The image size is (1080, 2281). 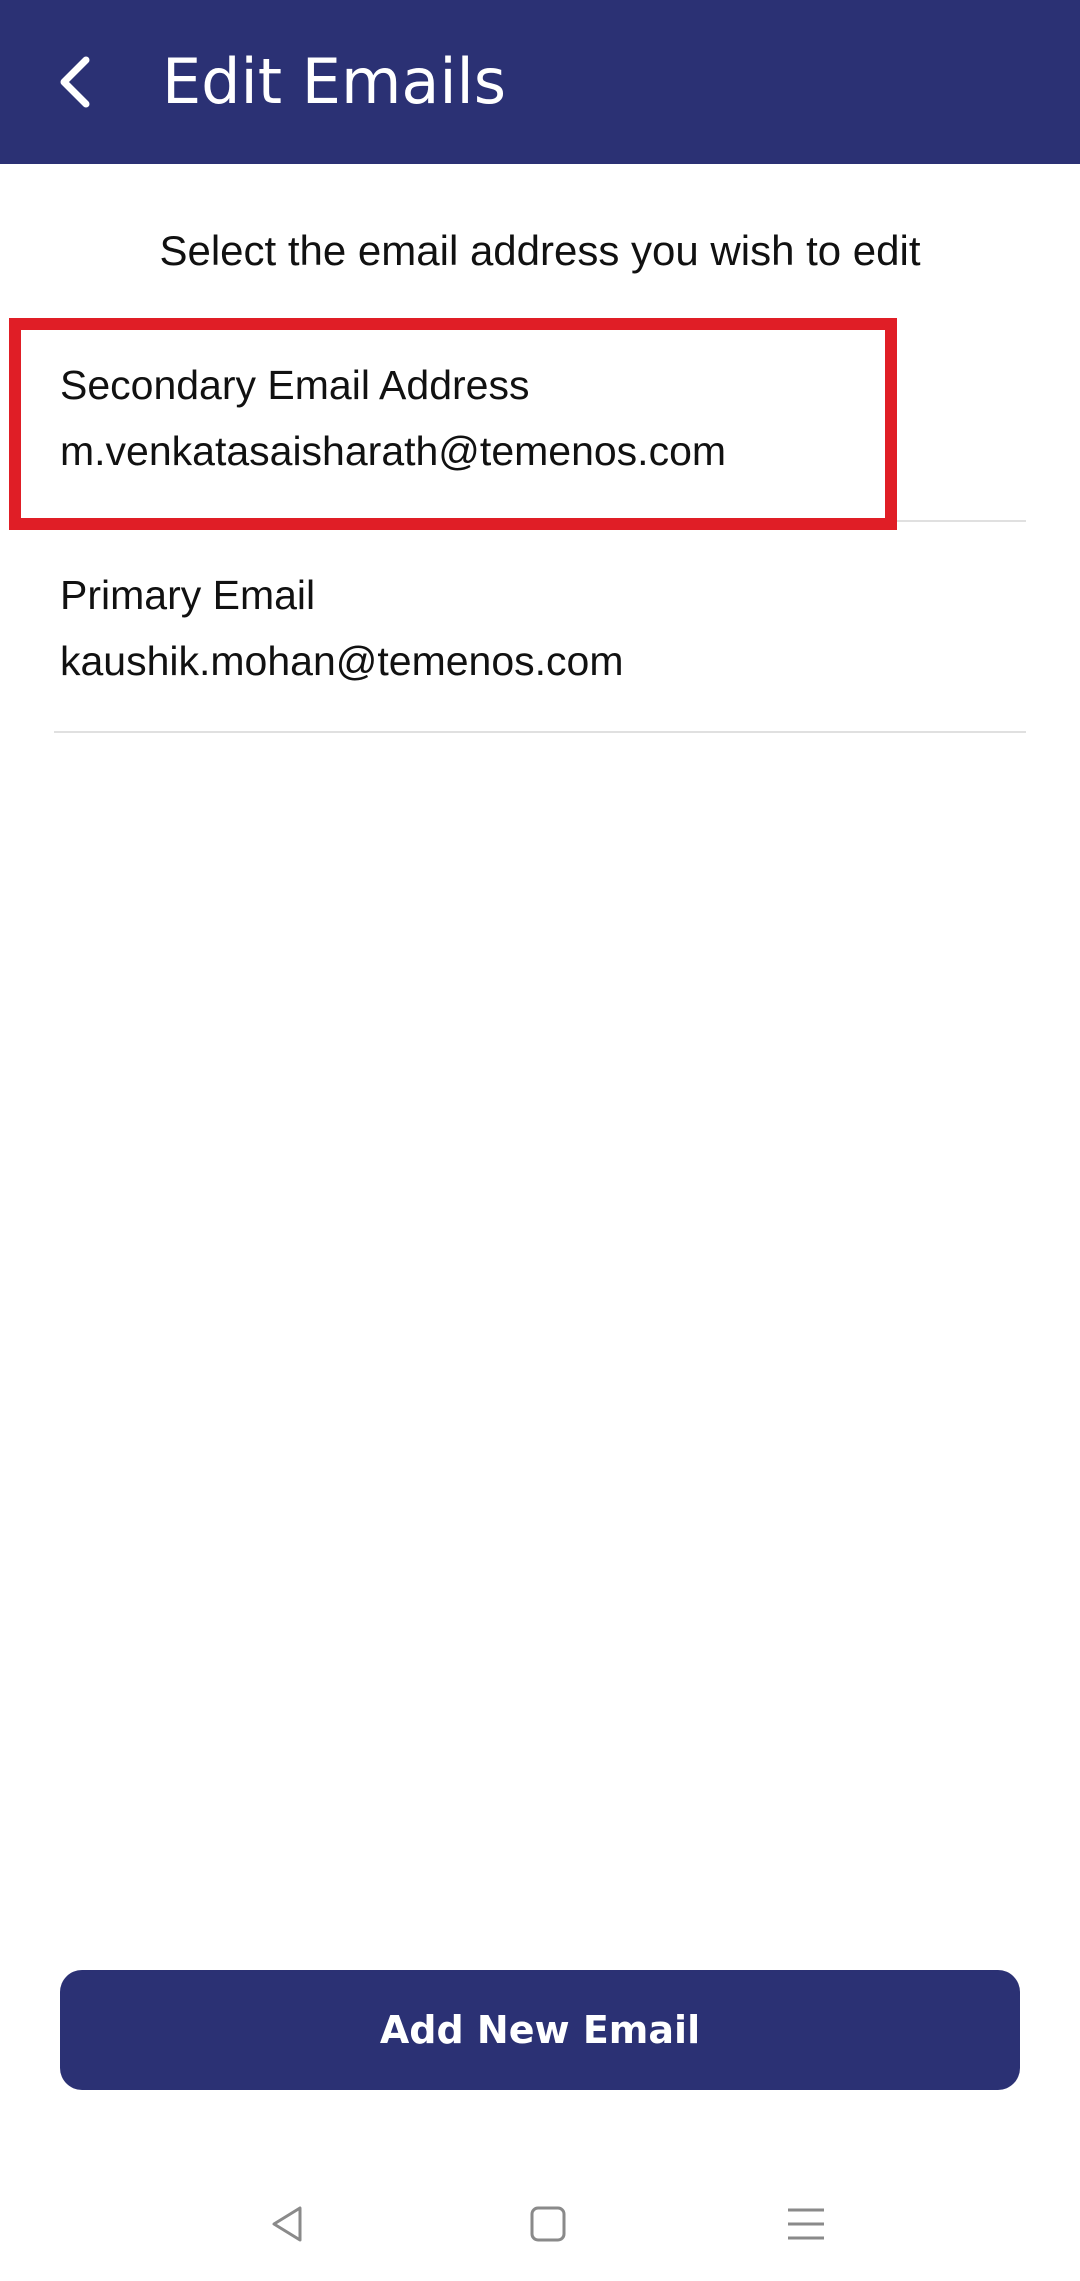 I want to click on system-home-button, so click(x=548, y=2224).